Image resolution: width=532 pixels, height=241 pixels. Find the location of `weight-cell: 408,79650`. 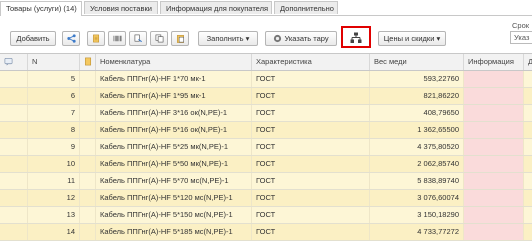

weight-cell: 408,79650 is located at coordinates (417, 113).